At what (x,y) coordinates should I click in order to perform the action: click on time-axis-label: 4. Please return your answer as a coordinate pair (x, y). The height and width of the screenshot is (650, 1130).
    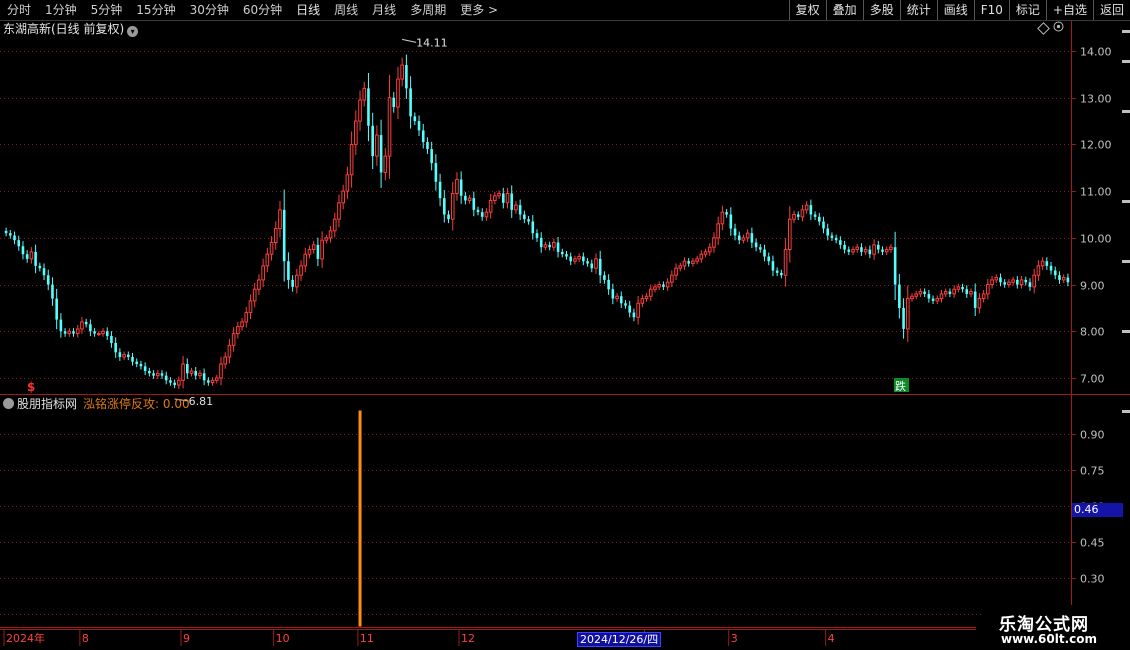
    Looking at the image, I should click on (831, 638).